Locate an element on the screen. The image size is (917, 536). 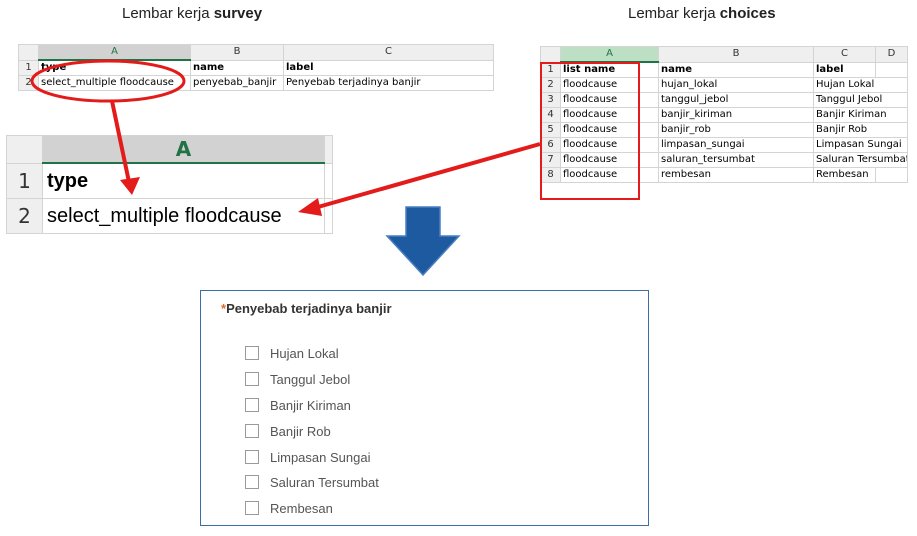
blue-down-arrow-icon is located at coordinates (423, 241).